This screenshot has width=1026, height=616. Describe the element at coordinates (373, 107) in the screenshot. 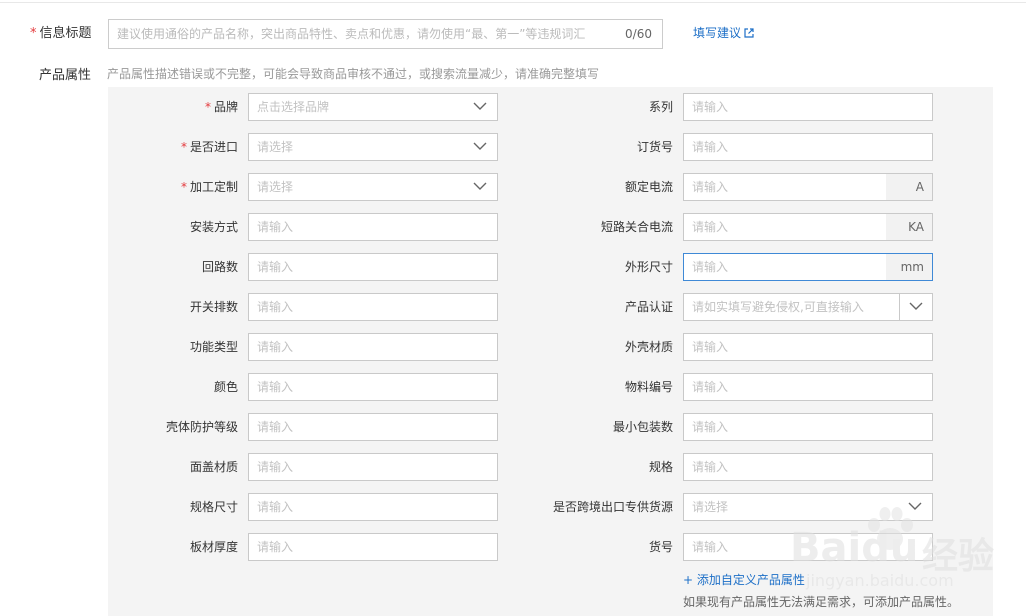

I see `attr-select-left-0: 点击选择品牌` at that location.